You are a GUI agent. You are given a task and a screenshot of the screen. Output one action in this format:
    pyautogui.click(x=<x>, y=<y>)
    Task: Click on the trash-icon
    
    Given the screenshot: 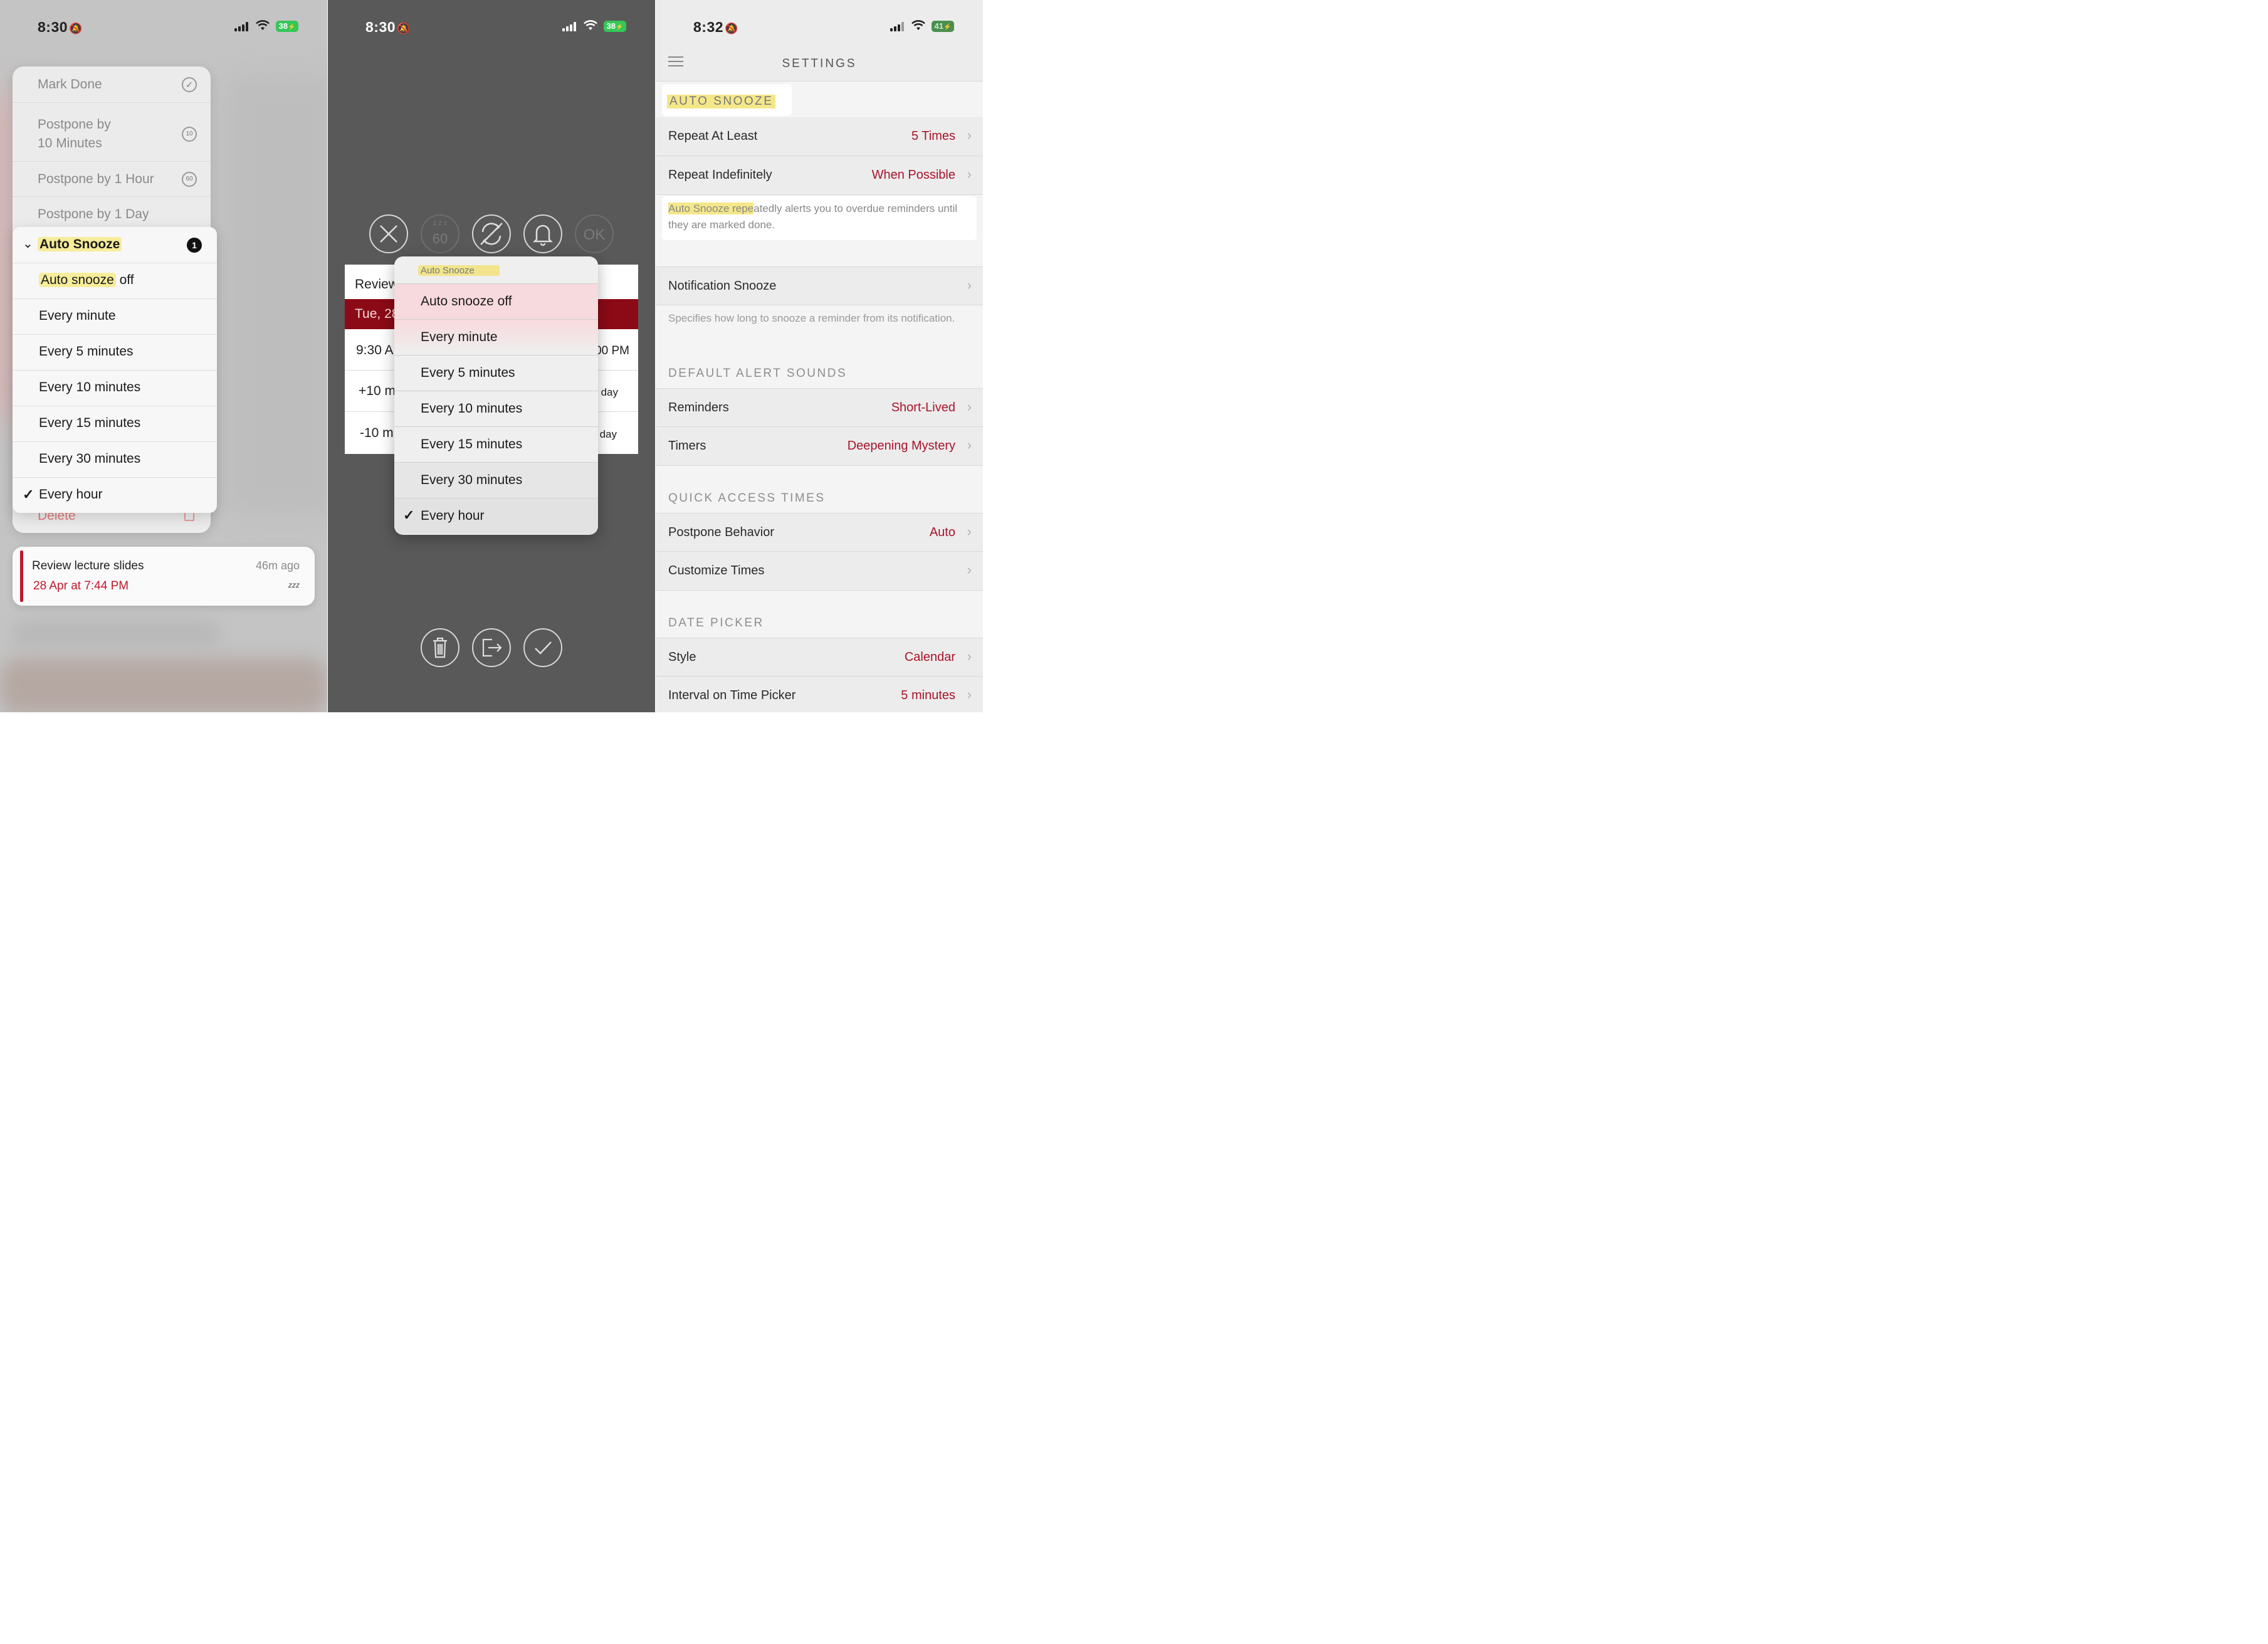 What is the action you would take?
    pyautogui.click(x=440, y=647)
    